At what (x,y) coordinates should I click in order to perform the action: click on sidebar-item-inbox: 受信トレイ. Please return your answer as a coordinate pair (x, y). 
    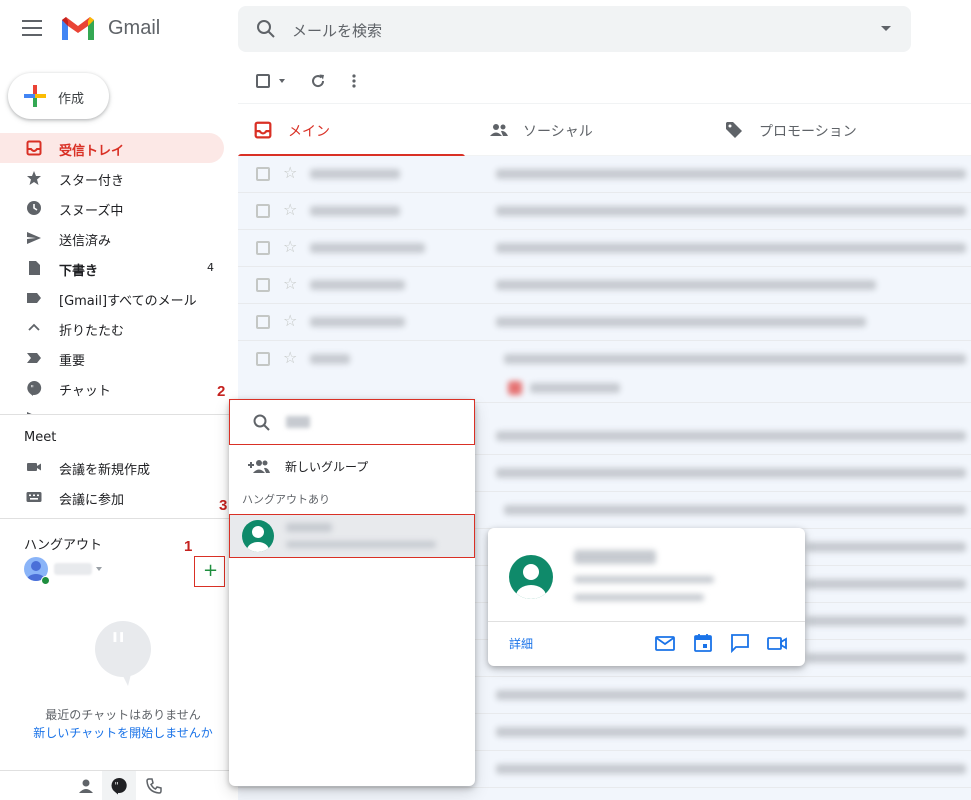
    Looking at the image, I should click on (112, 148).